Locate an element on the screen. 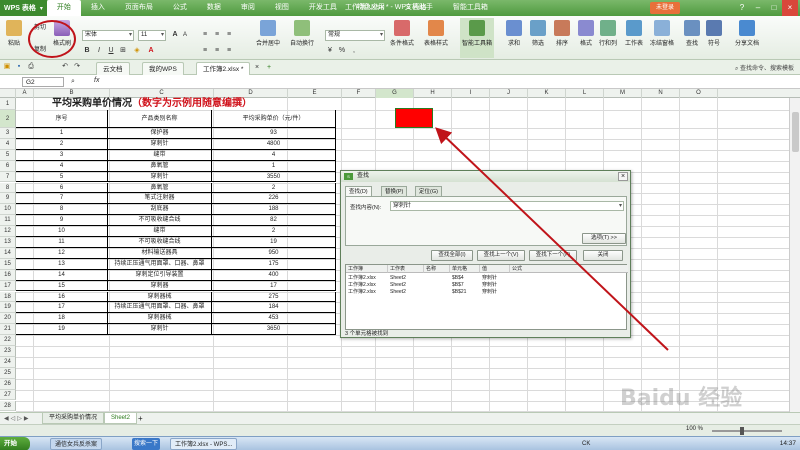 Image resolution: width=800 pixels, height=450 pixels. table-cell: 鼻氧管 is located at coordinates (160, 166).